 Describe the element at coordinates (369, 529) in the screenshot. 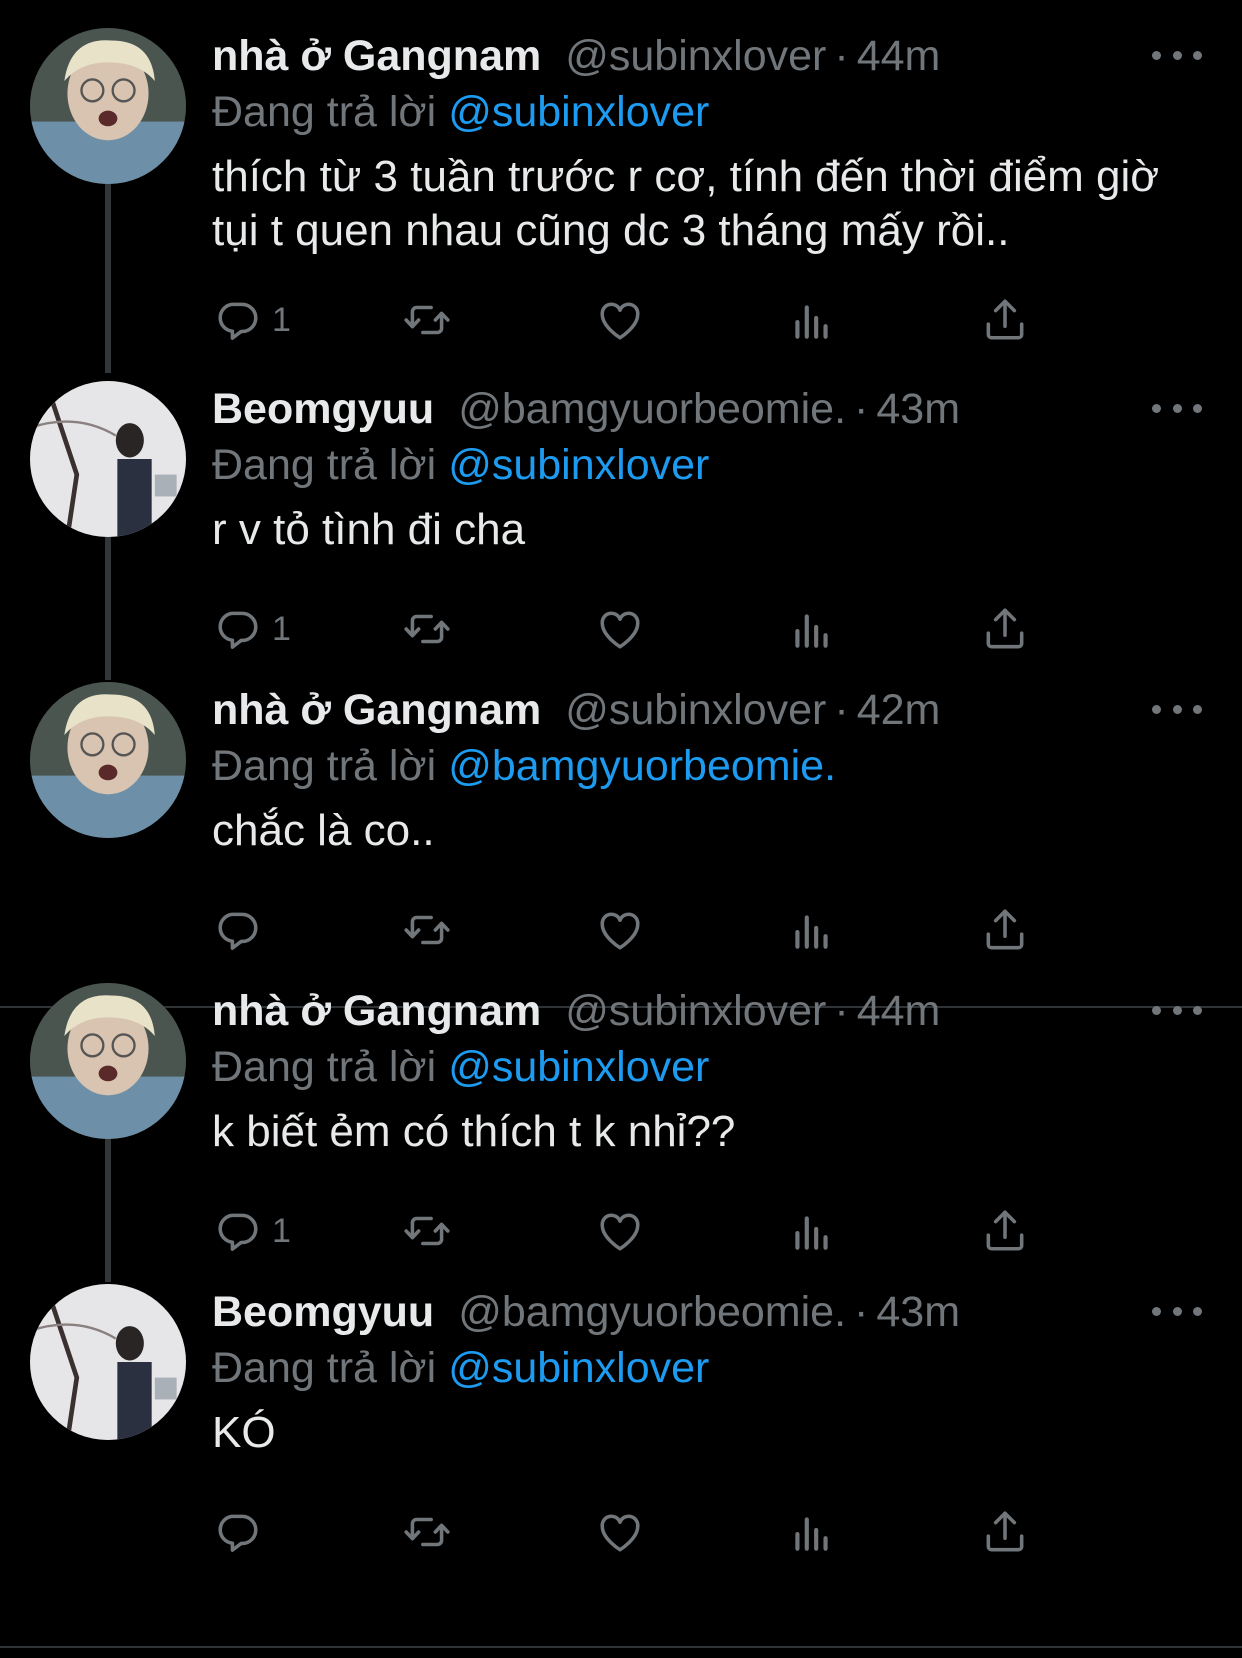

I see `tweet-text: r v tỏ tình đi cha` at that location.